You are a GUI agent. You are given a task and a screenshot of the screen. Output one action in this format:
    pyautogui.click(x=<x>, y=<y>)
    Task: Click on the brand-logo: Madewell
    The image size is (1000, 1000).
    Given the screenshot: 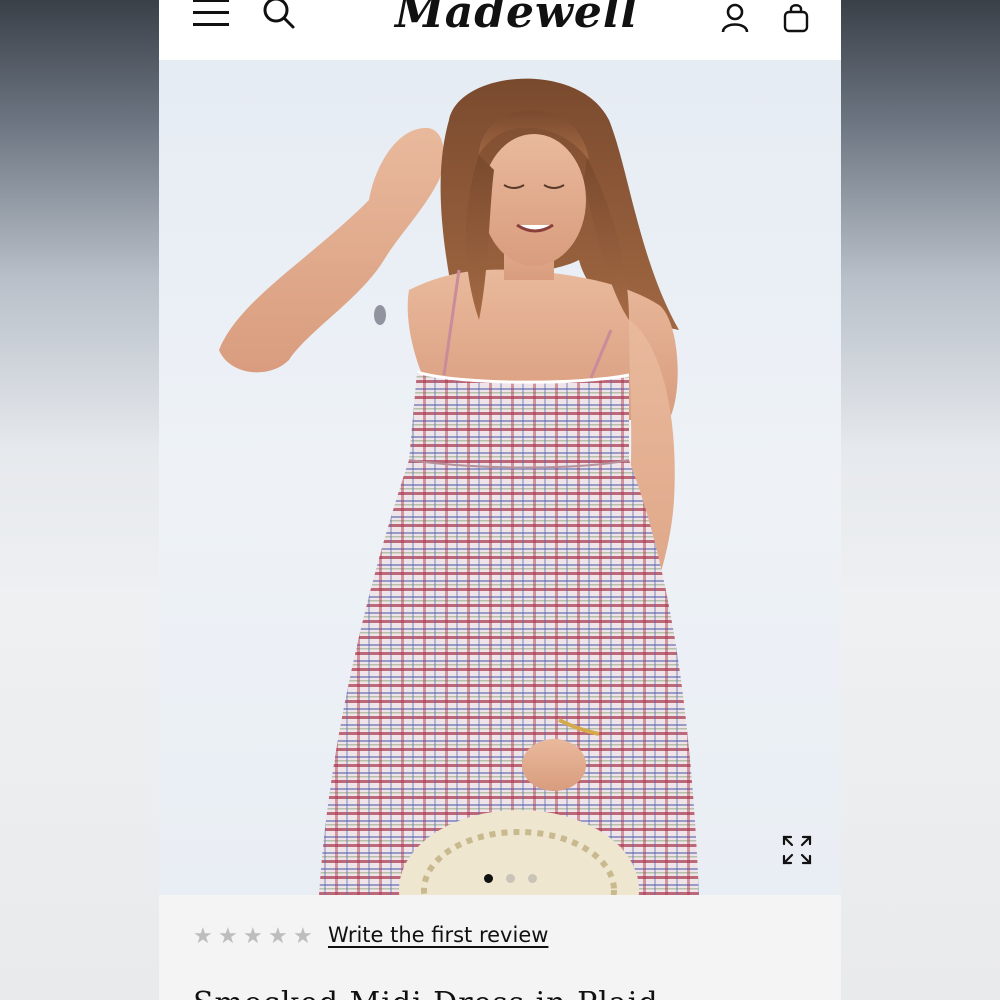 What is the action you would take?
    pyautogui.click(x=516, y=22)
    